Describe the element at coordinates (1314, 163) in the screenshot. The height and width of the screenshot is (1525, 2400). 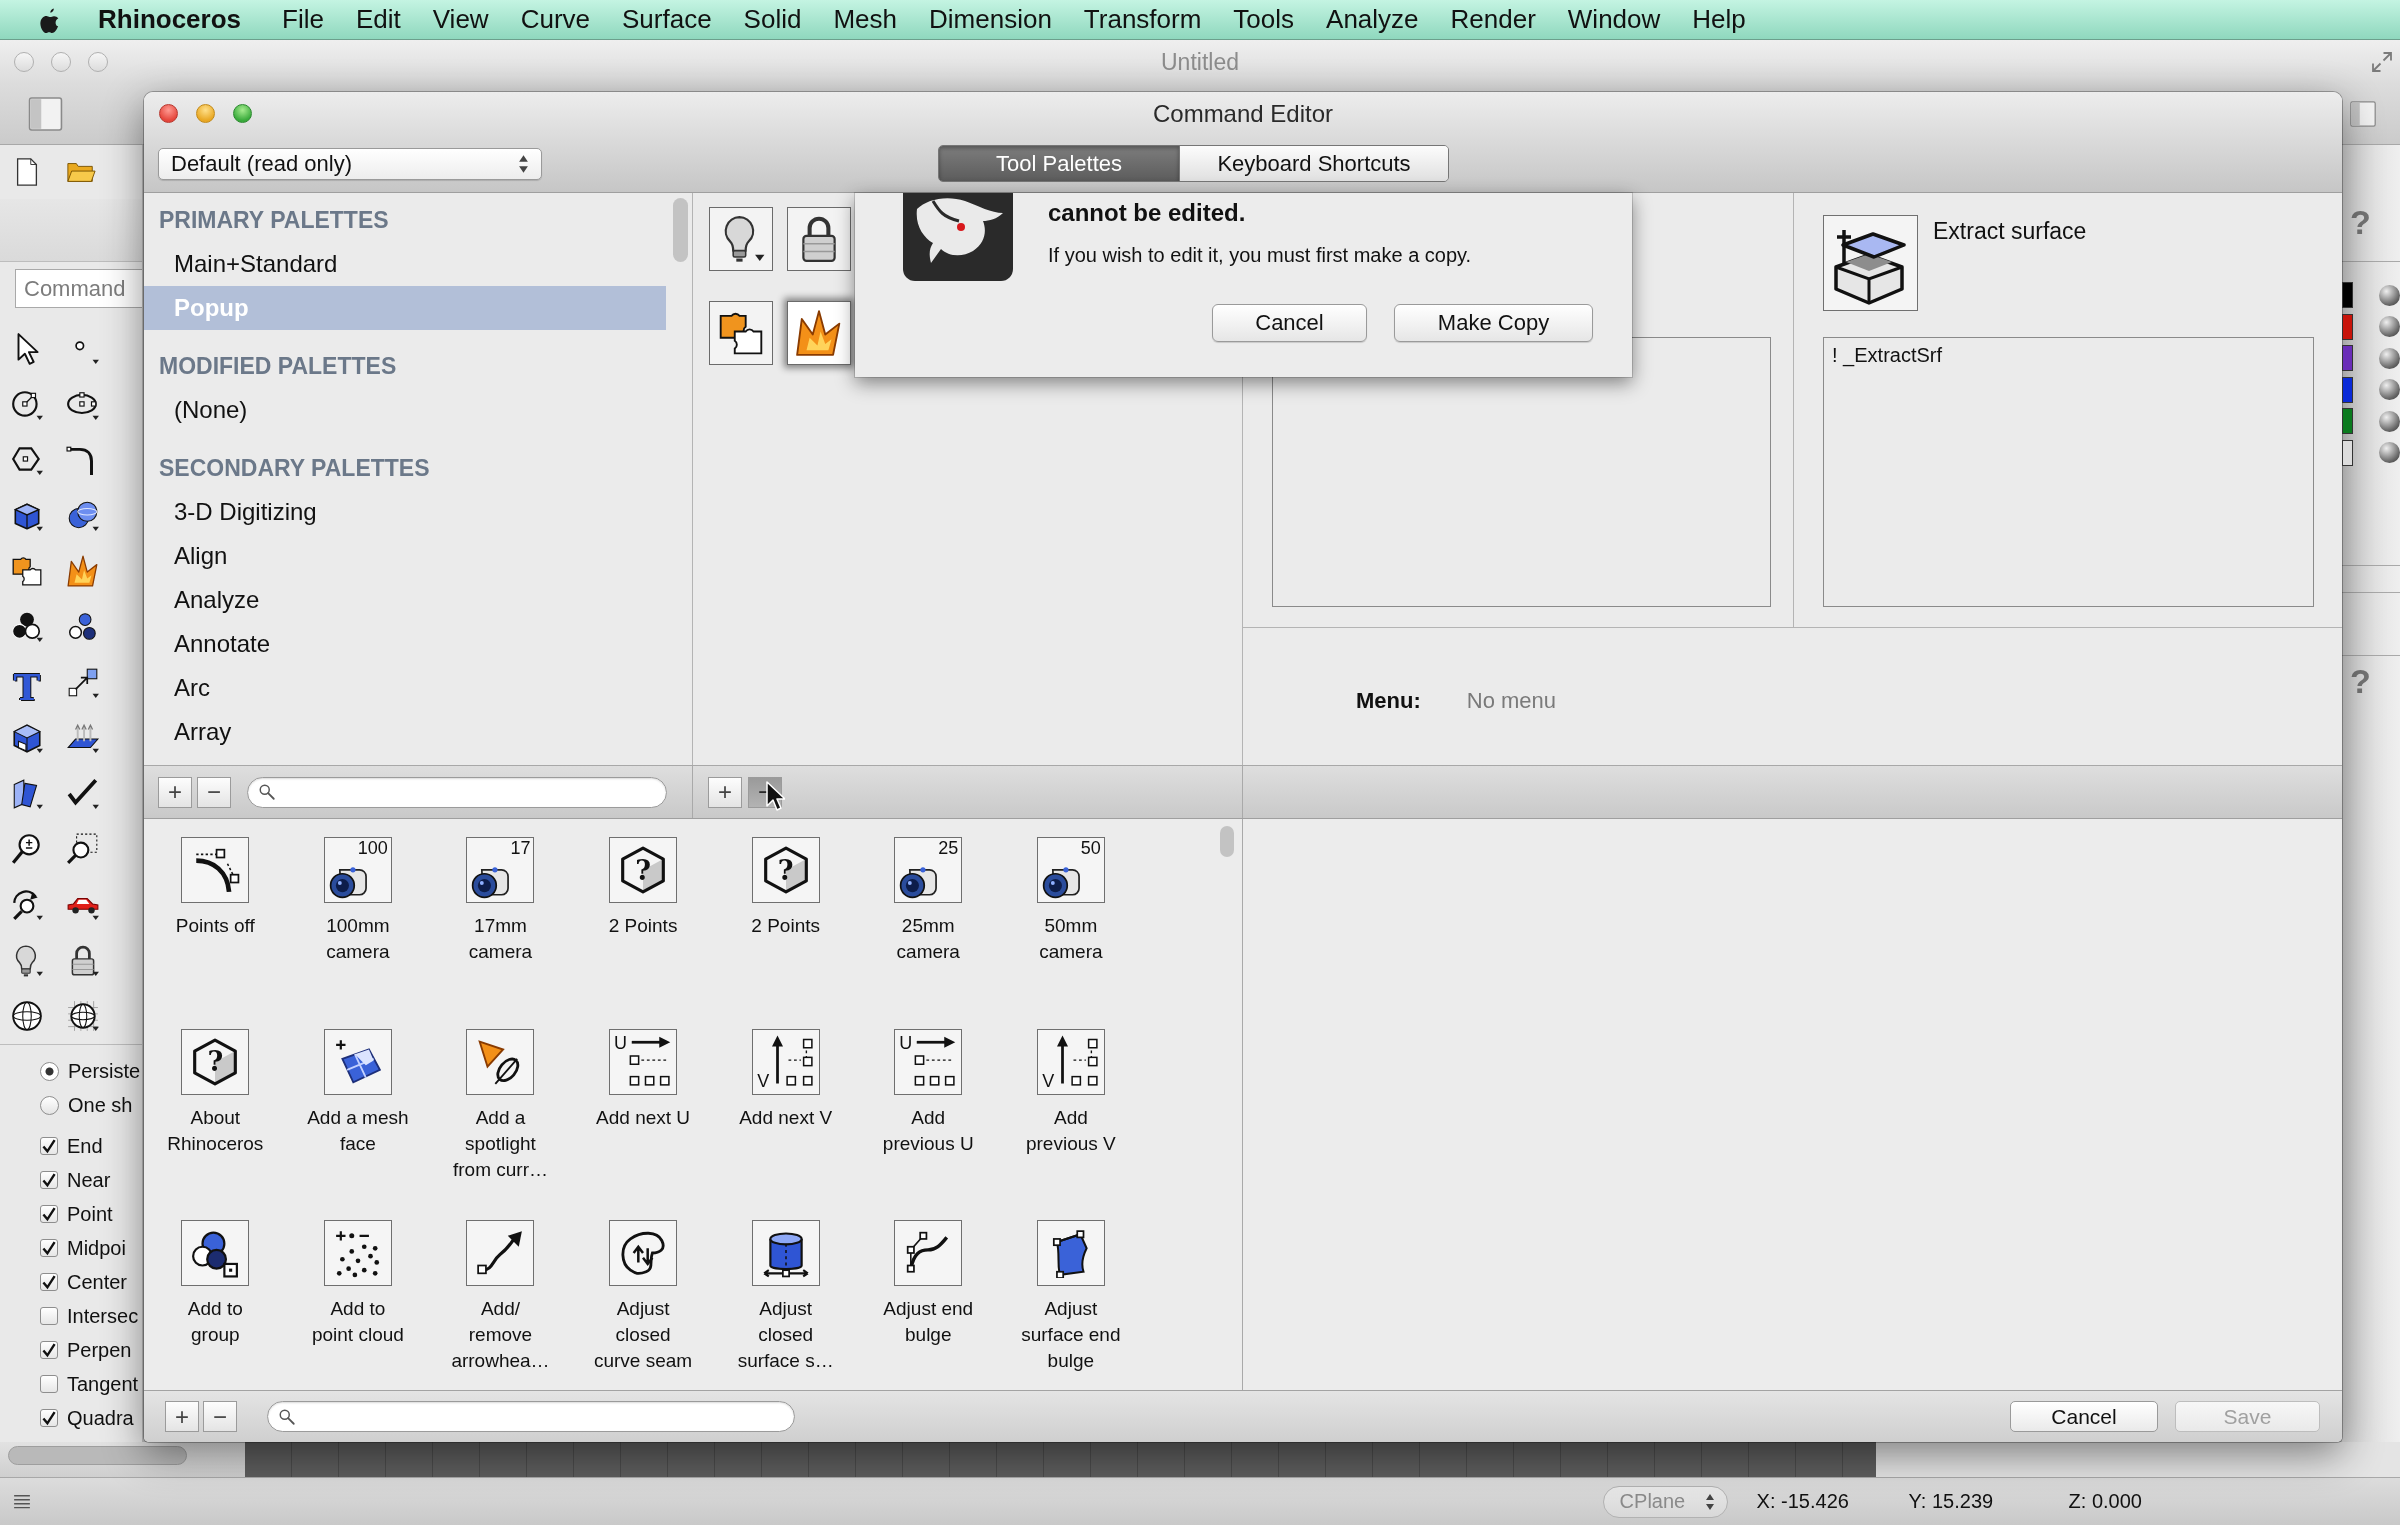
I see `tab: Keyboard Shortcuts` at that location.